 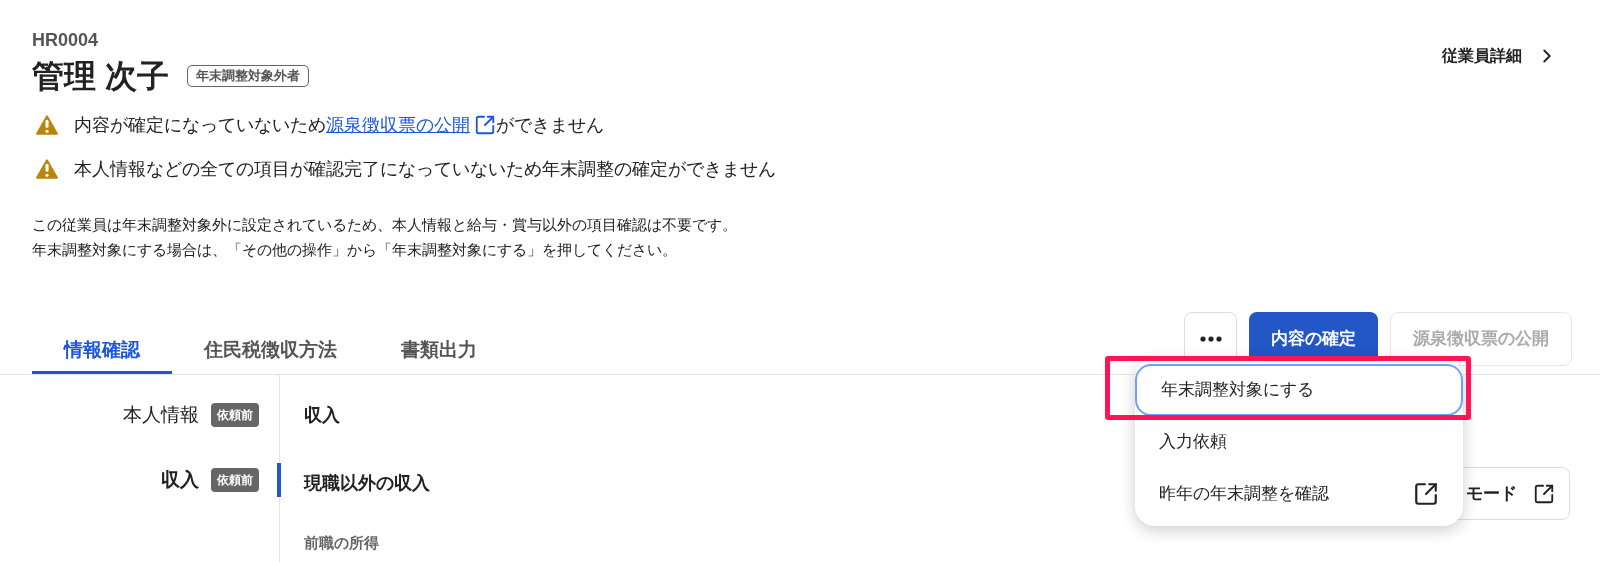 What do you see at coordinates (355, 250) in the screenshot?
I see `notice-text: 年末調整対象にする場合は、「その他の操作」から「年末調整対象にする」を押してください。` at bounding box center [355, 250].